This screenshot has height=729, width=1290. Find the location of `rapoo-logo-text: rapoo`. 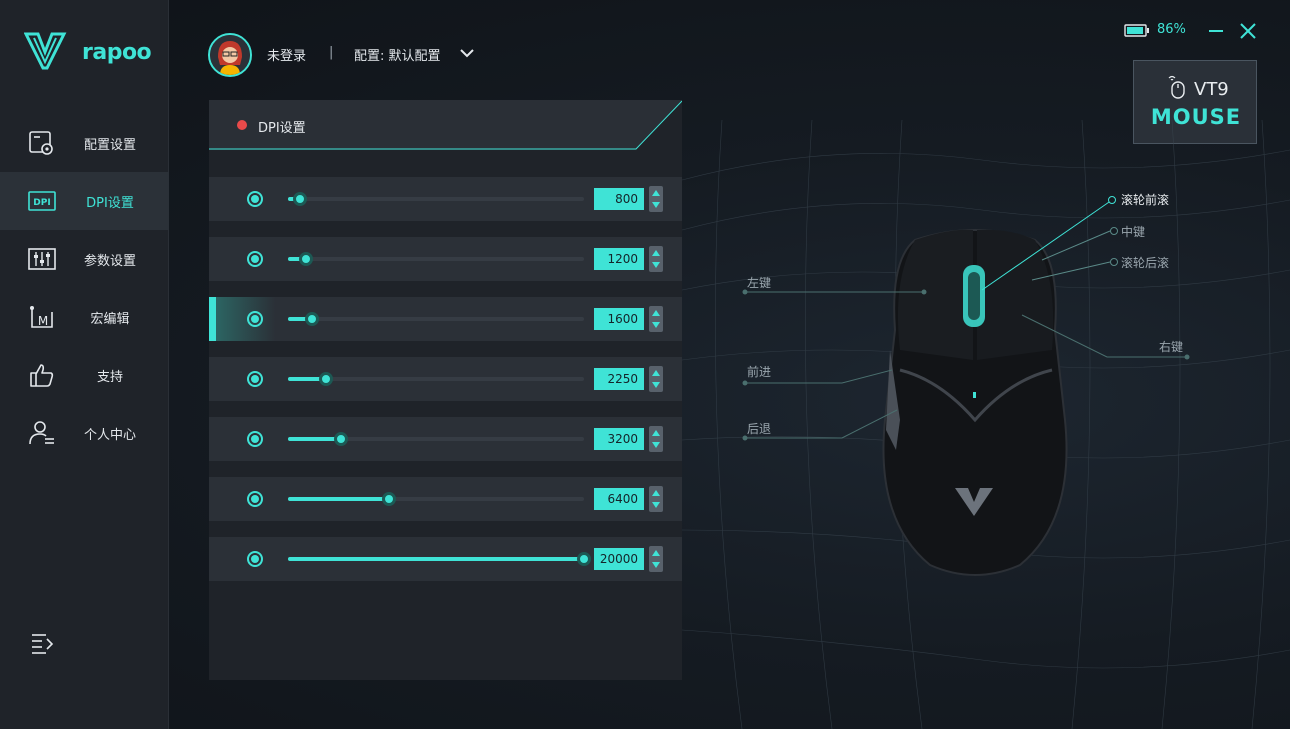

rapoo-logo-text: rapoo is located at coordinates (117, 52).